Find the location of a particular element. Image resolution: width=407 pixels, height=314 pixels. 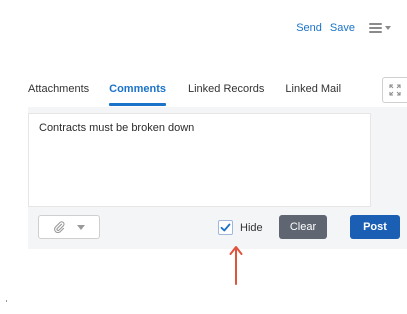

hamburger-menu-icon is located at coordinates (380, 28).